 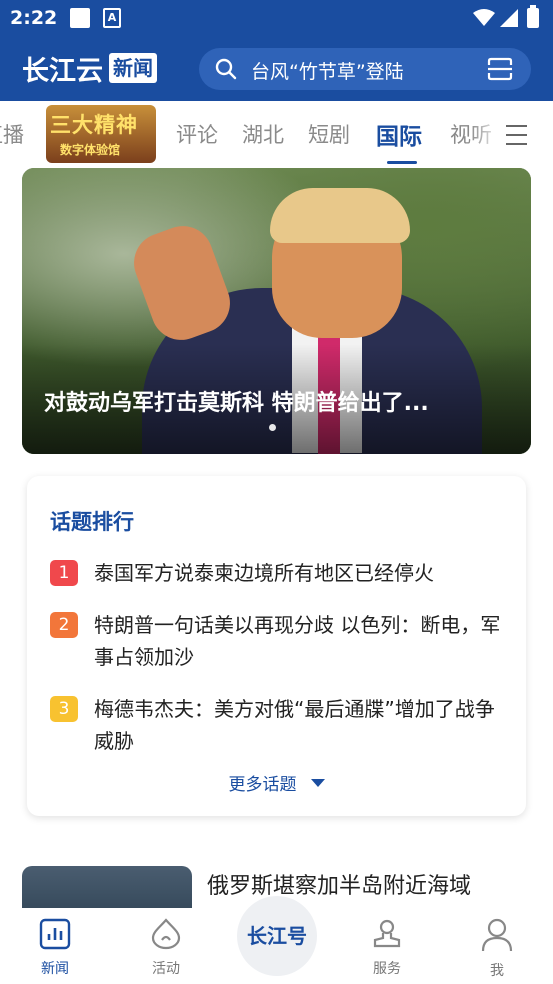 I want to click on topic-text: 梅德韦杰夫：美方对俄“最后通牒”增加了战争威胁, so click(x=294, y=725).